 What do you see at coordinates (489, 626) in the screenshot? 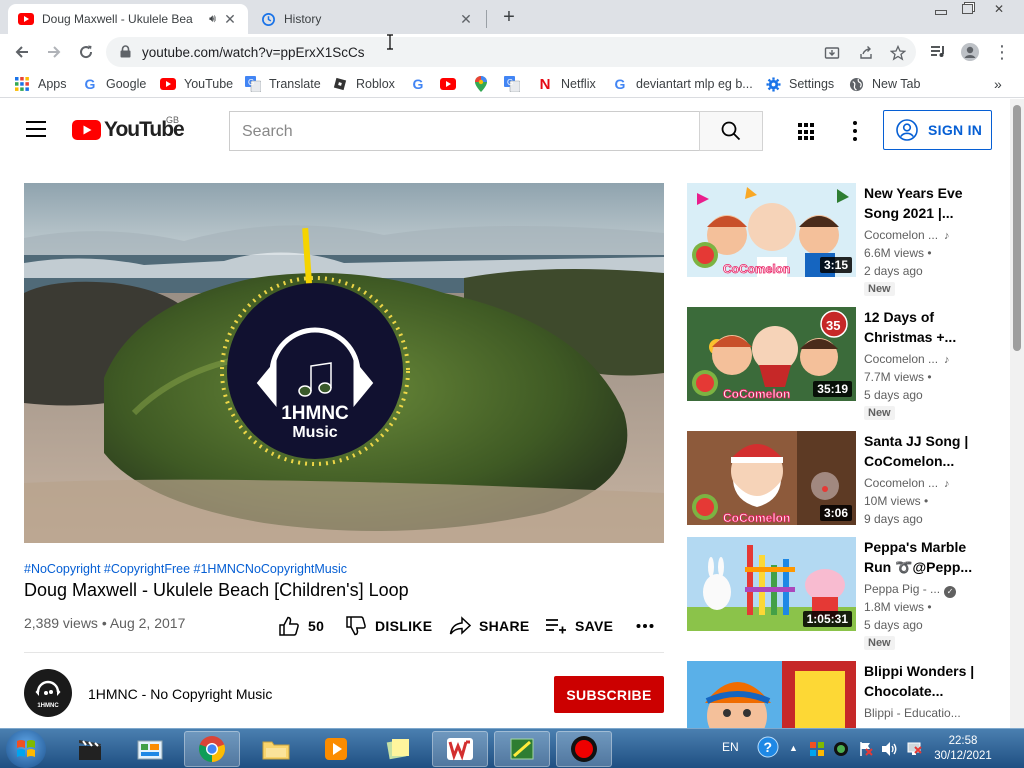
I see `share-button: SHARE` at bounding box center [489, 626].